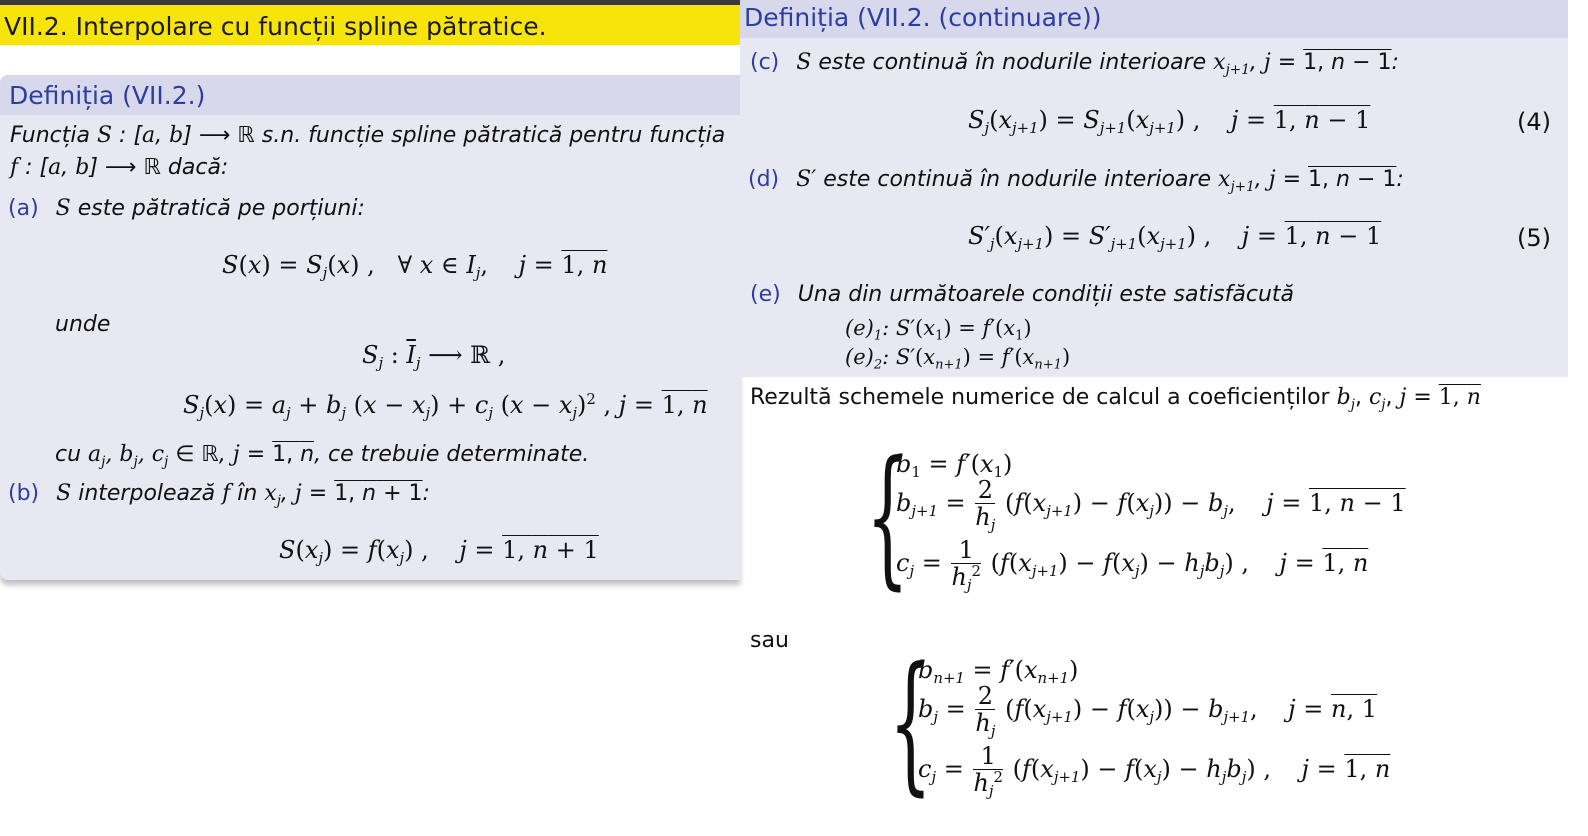  I want to click on condition-e1: (e)1: S′(x1) = f′(x1), so click(938, 330).